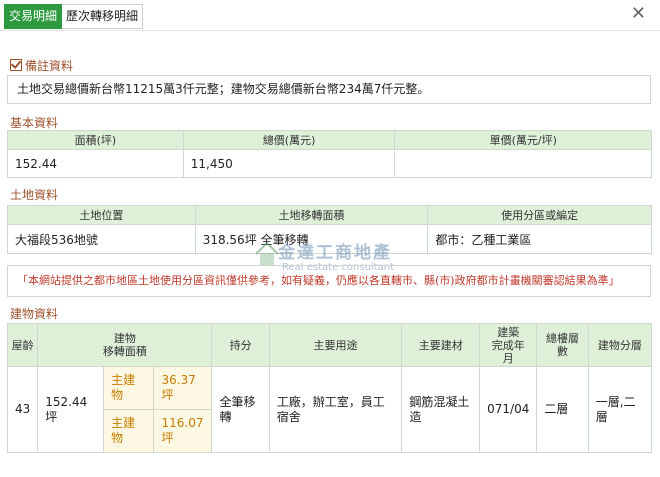 This screenshot has width=660, height=477. What do you see at coordinates (335, 345) in the screenshot?
I see `bld-header-use: 主要用途` at bounding box center [335, 345].